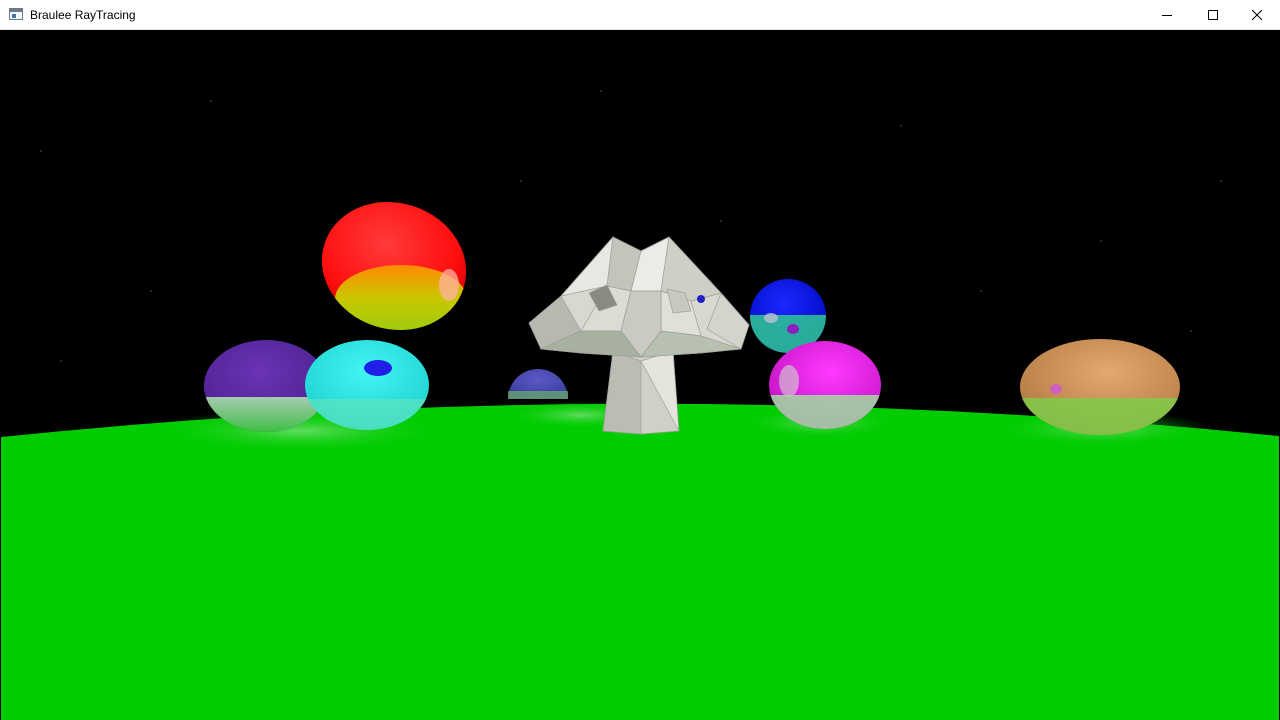 The height and width of the screenshot is (720, 1280). Describe the element at coordinates (640, 15) in the screenshot. I see `title-bar: Braulee RayTracing` at that location.